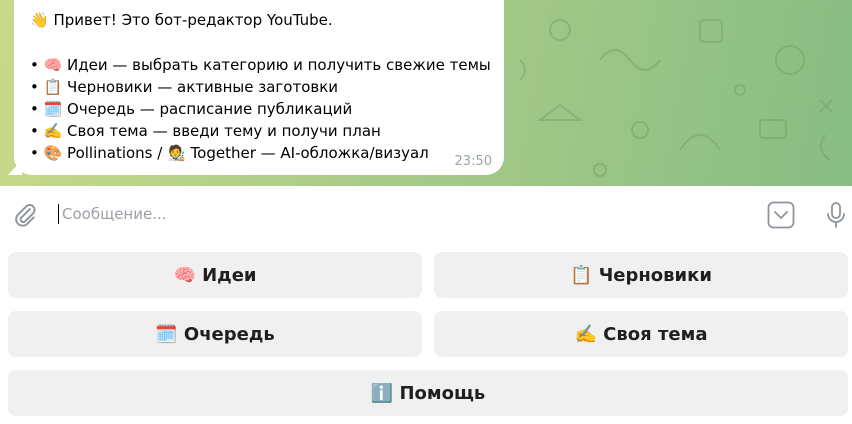 This screenshot has height=424, width=852. Describe the element at coordinates (473, 161) in the screenshot. I see `message-timestamp: 23:50` at that location.